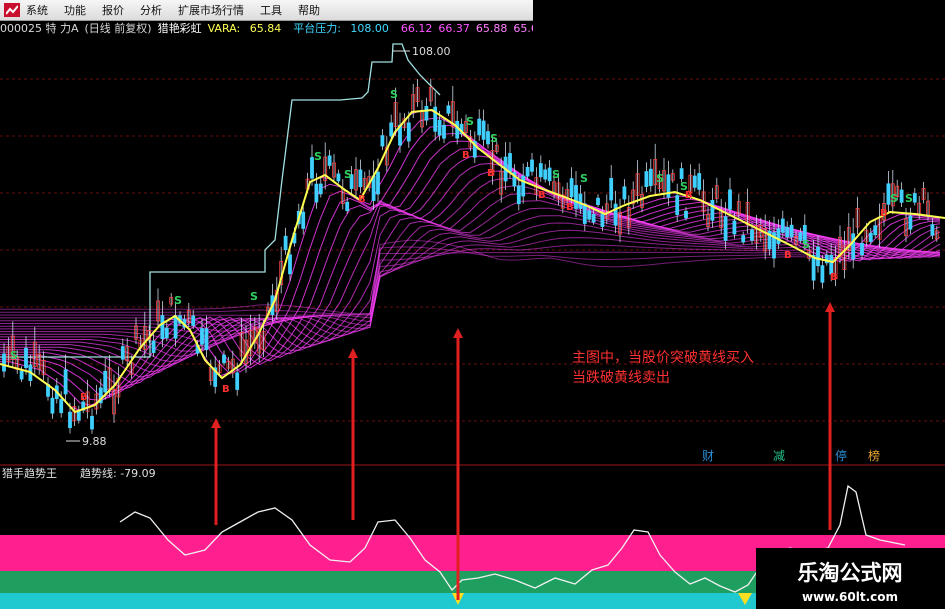  What do you see at coordinates (663, 357) in the screenshot?
I see `annotation-line-1: 主图中，当股价突破黄线买入` at bounding box center [663, 357].